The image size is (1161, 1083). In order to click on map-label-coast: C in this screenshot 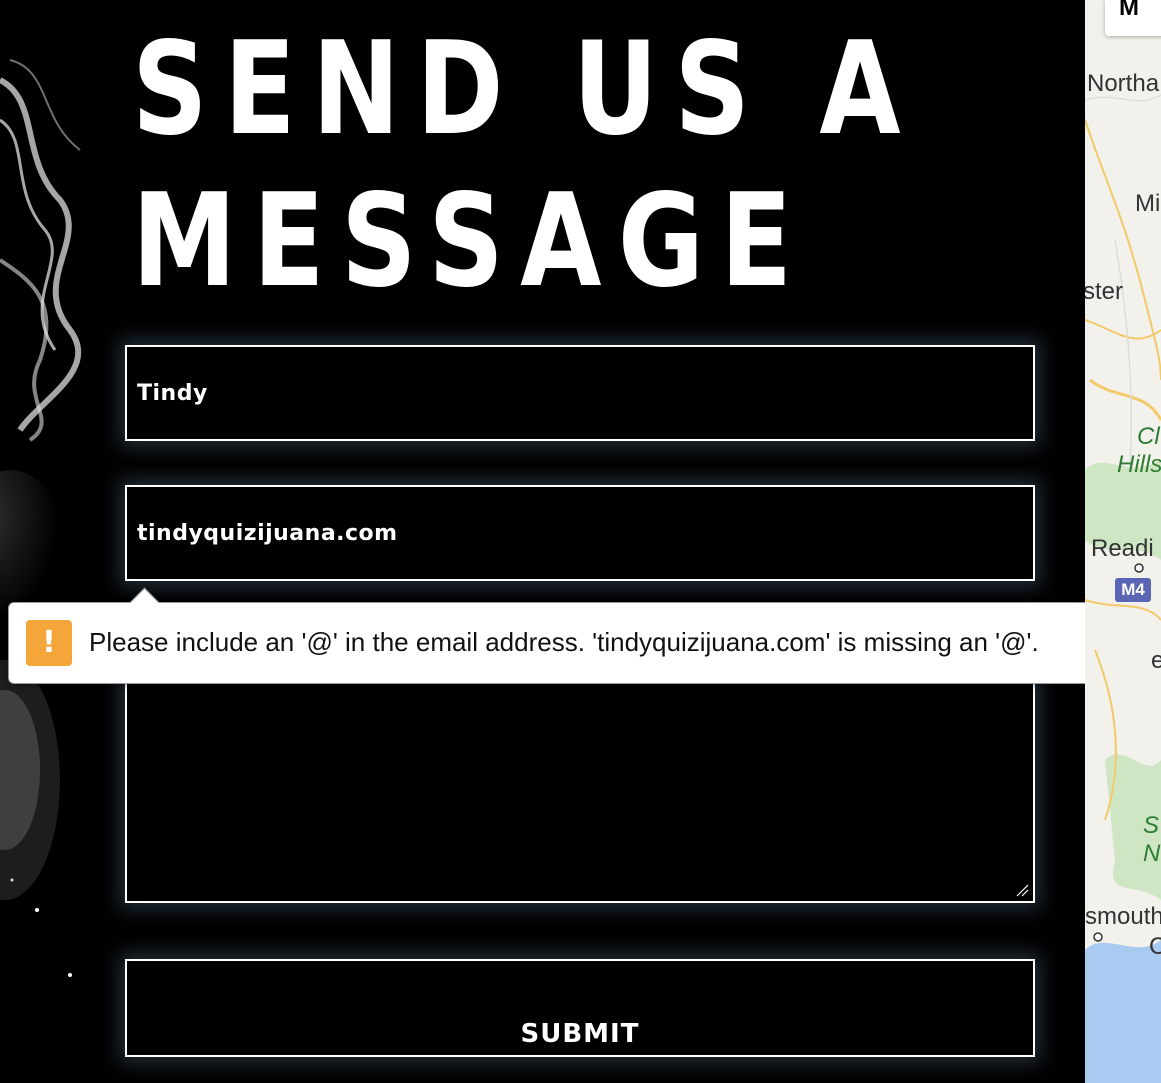, I will do `click(1155, 946)`.